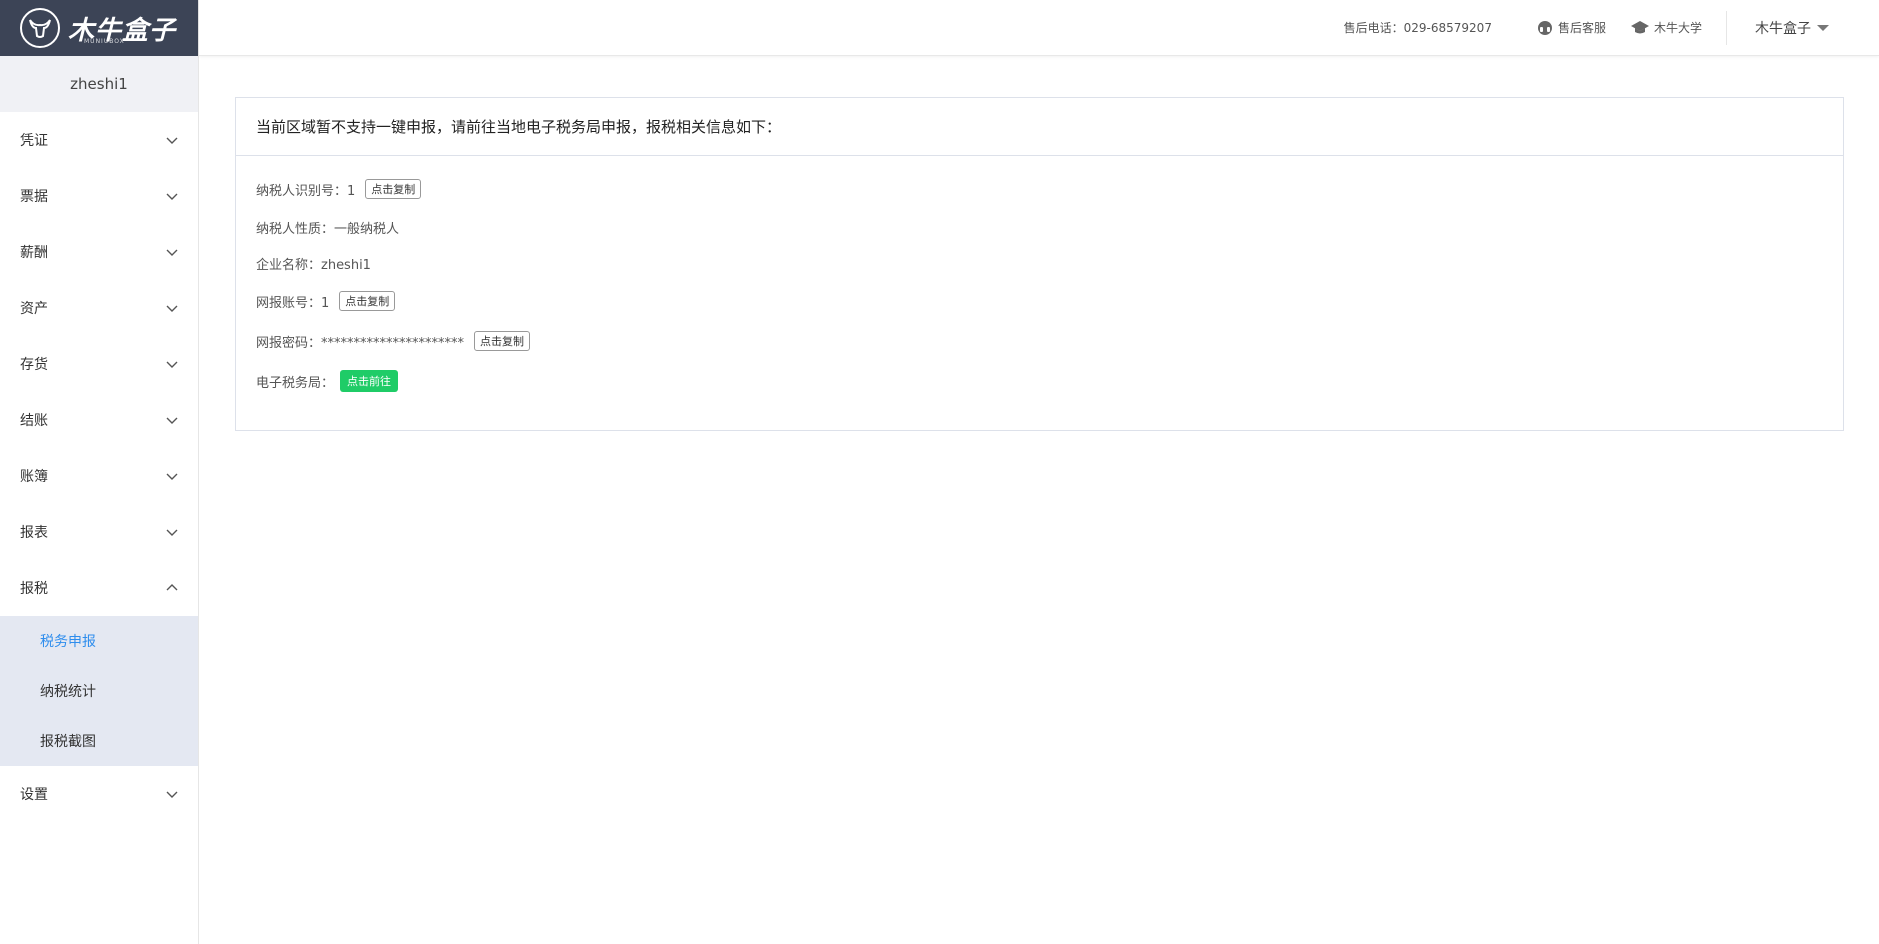 This screenshot has width=1879, height=944. I want to click on sidebar-item-label: 凭证, so click(34, 141).